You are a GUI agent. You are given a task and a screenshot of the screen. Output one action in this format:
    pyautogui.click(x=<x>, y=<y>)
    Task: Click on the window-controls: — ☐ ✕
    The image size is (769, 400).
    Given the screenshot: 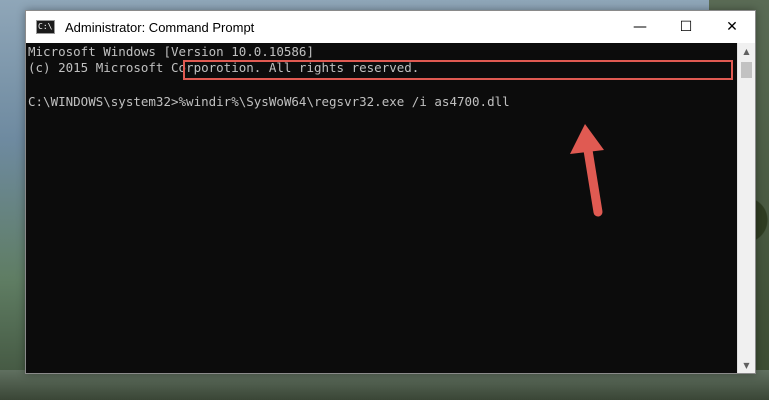 What is the action you would take?
    pyautogui.click(x=686, y=27)
    